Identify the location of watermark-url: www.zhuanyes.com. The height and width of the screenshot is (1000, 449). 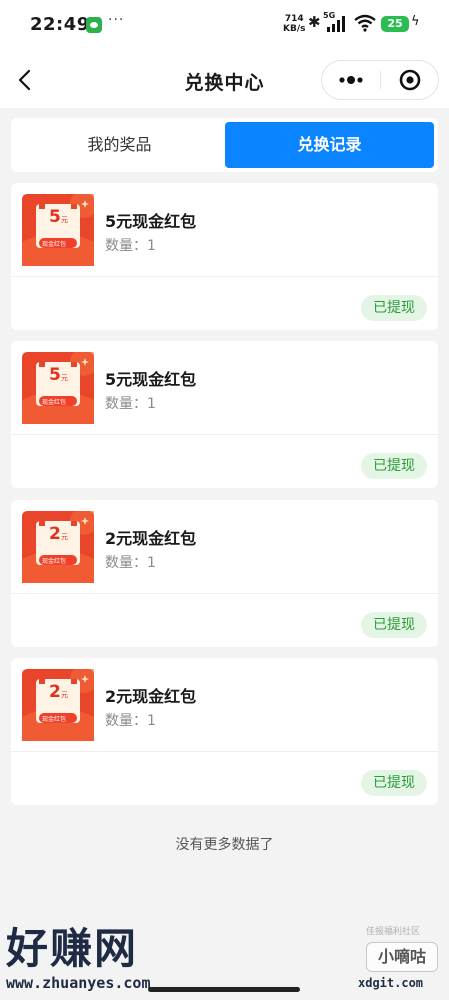
(78, 983).